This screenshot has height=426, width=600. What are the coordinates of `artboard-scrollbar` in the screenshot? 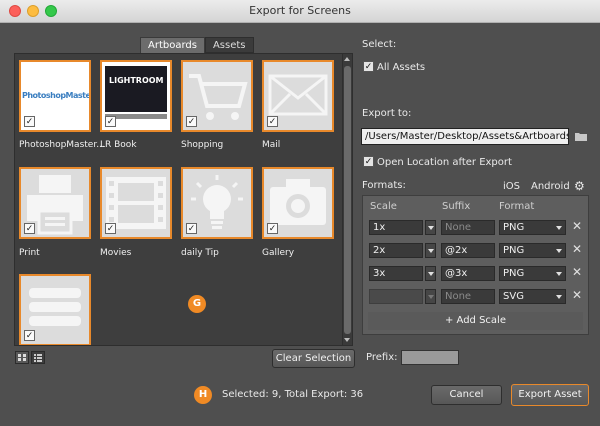 It's located at (347, 199).